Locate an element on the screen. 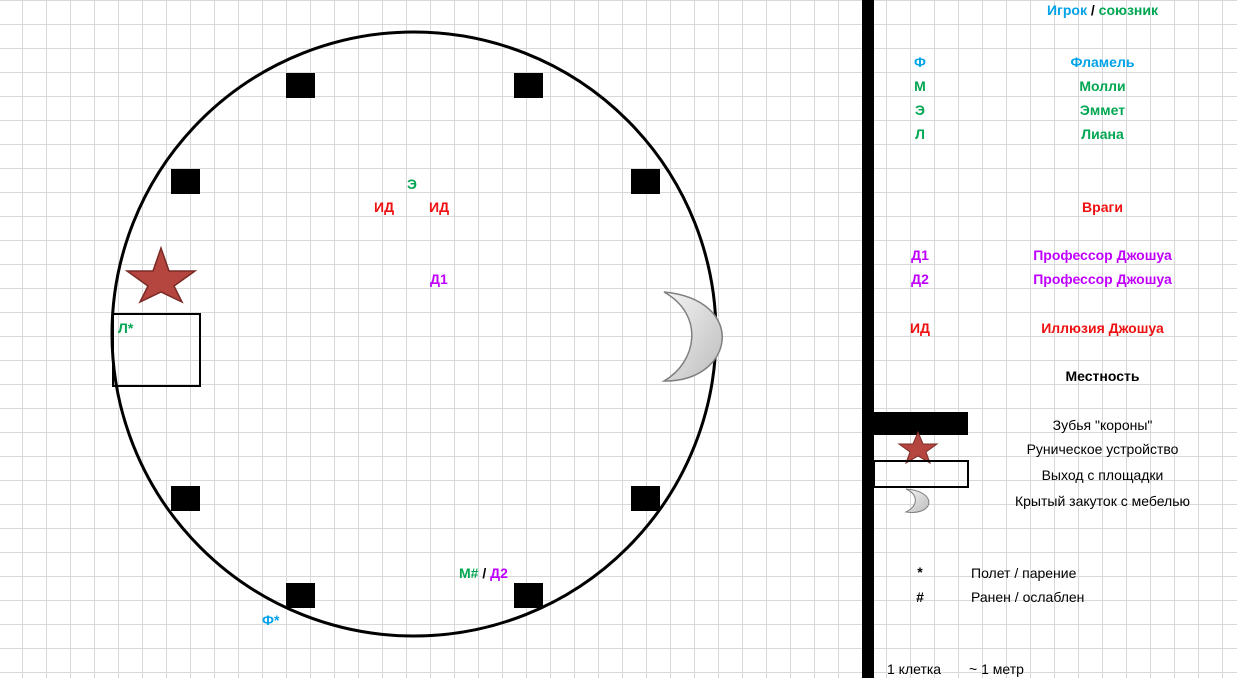  legend-symbol-emmet: Э is located at coordinates (920, 110).